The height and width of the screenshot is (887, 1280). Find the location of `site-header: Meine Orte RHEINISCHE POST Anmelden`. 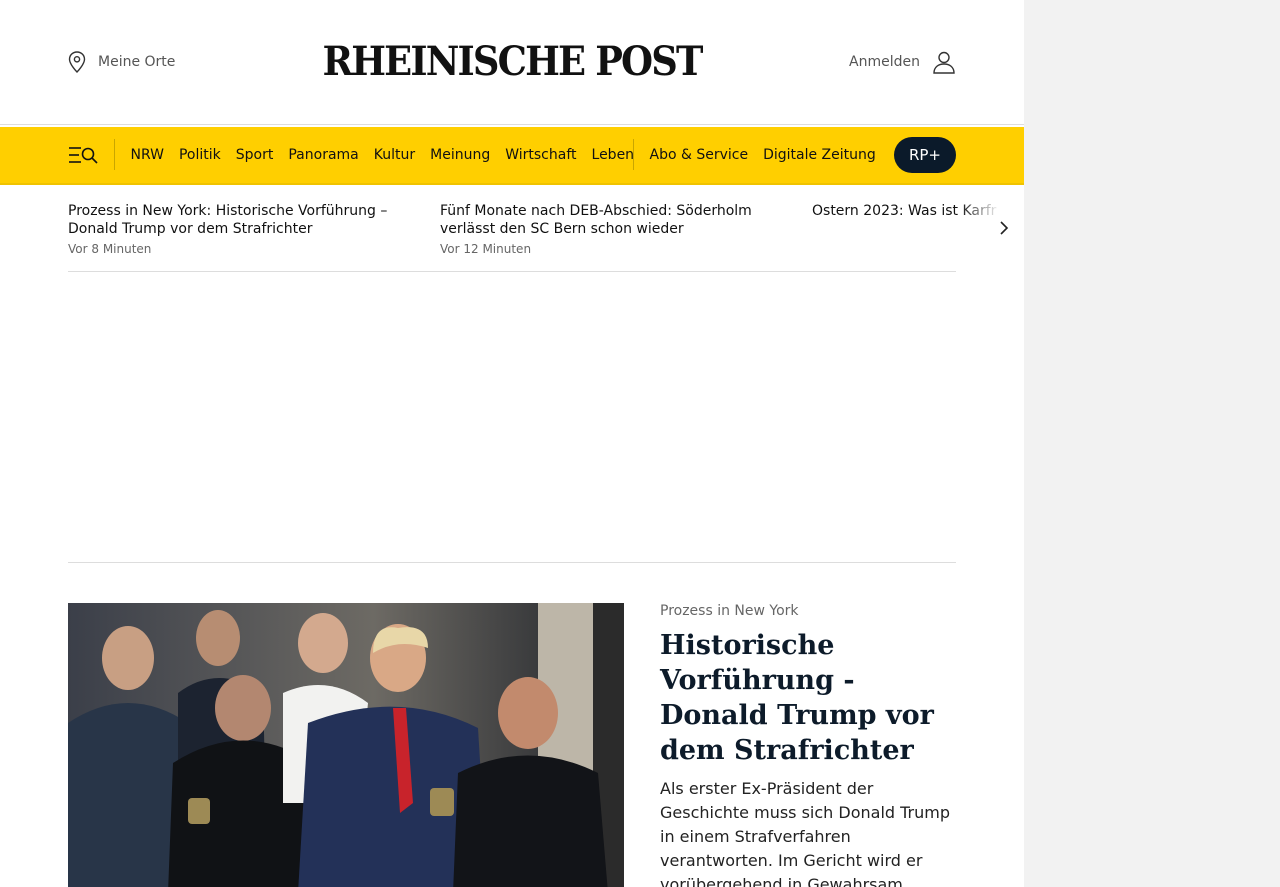

site-header: Meine Orte RHEINISCHE POST Anmelden is located at coordinates (512, 62).